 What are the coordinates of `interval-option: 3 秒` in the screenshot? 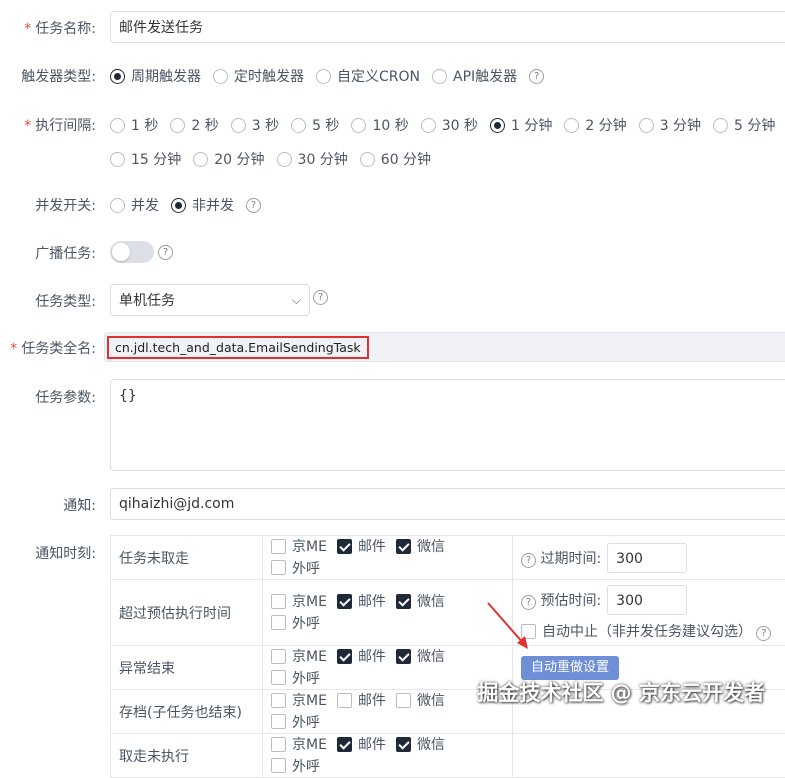 It's located at (255, 125).